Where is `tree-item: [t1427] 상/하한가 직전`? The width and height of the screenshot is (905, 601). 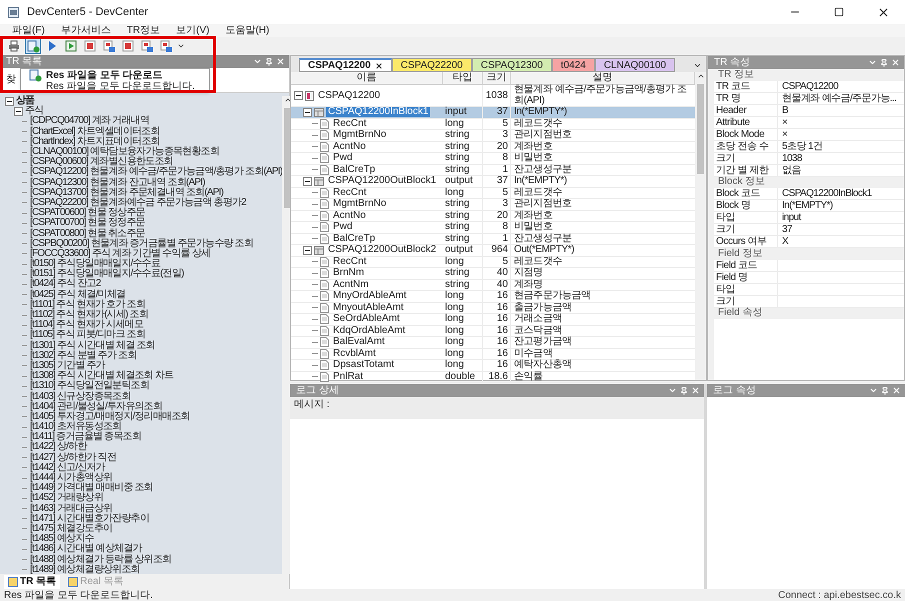 tree-item: [t1427] 상/하한가 직전 is located at coordinates (72, 457).